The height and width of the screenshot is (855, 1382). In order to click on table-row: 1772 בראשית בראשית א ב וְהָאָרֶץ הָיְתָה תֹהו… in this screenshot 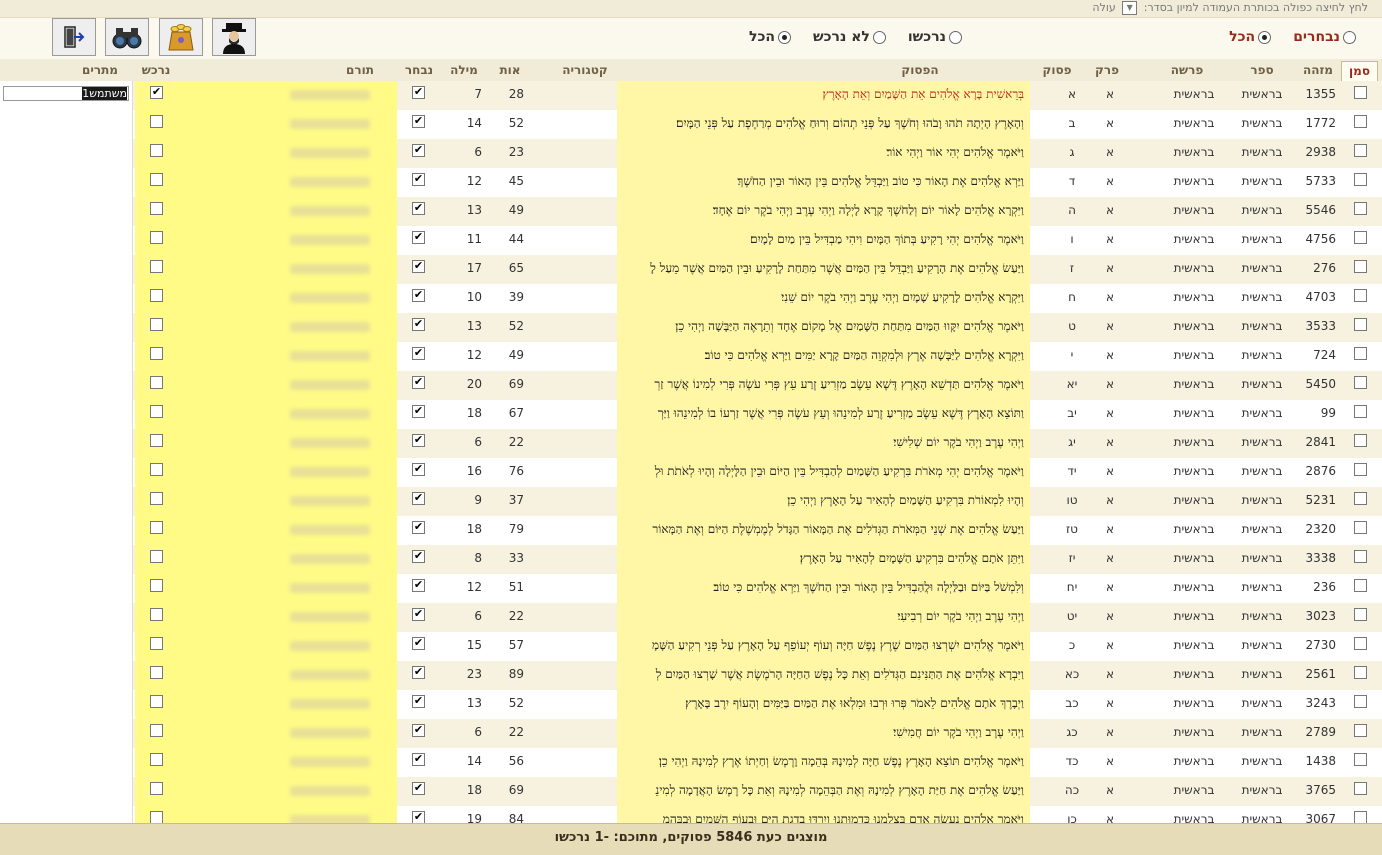, I will do `click(691, 124)`.